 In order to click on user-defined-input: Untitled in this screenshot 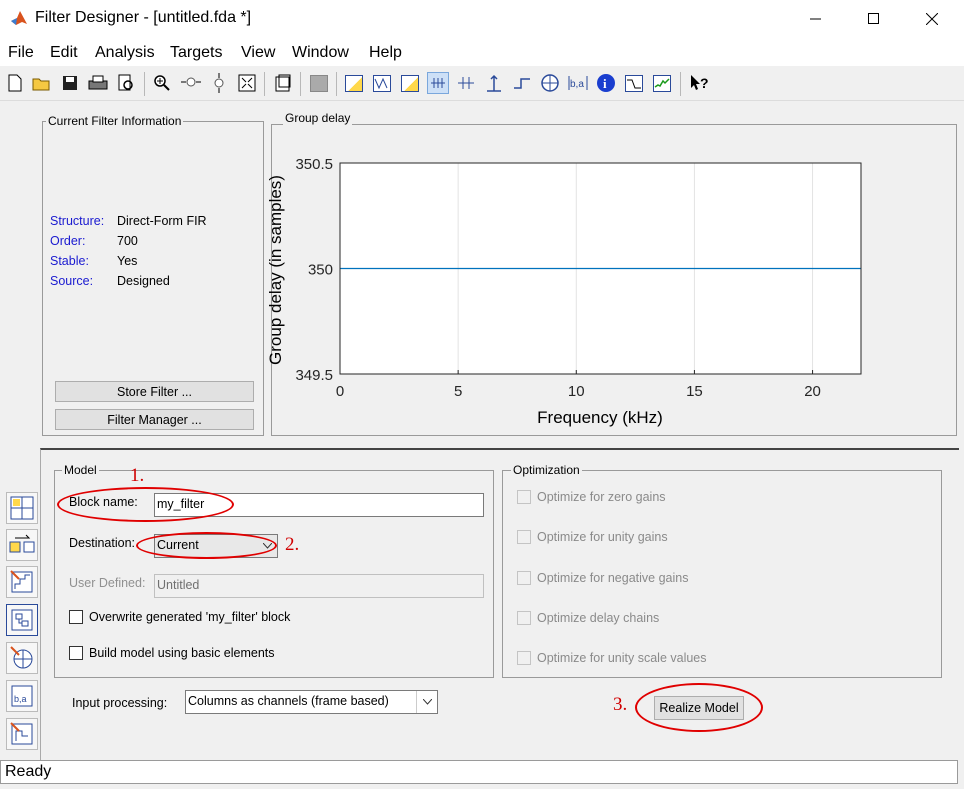, I will do `click(319, 586)`.